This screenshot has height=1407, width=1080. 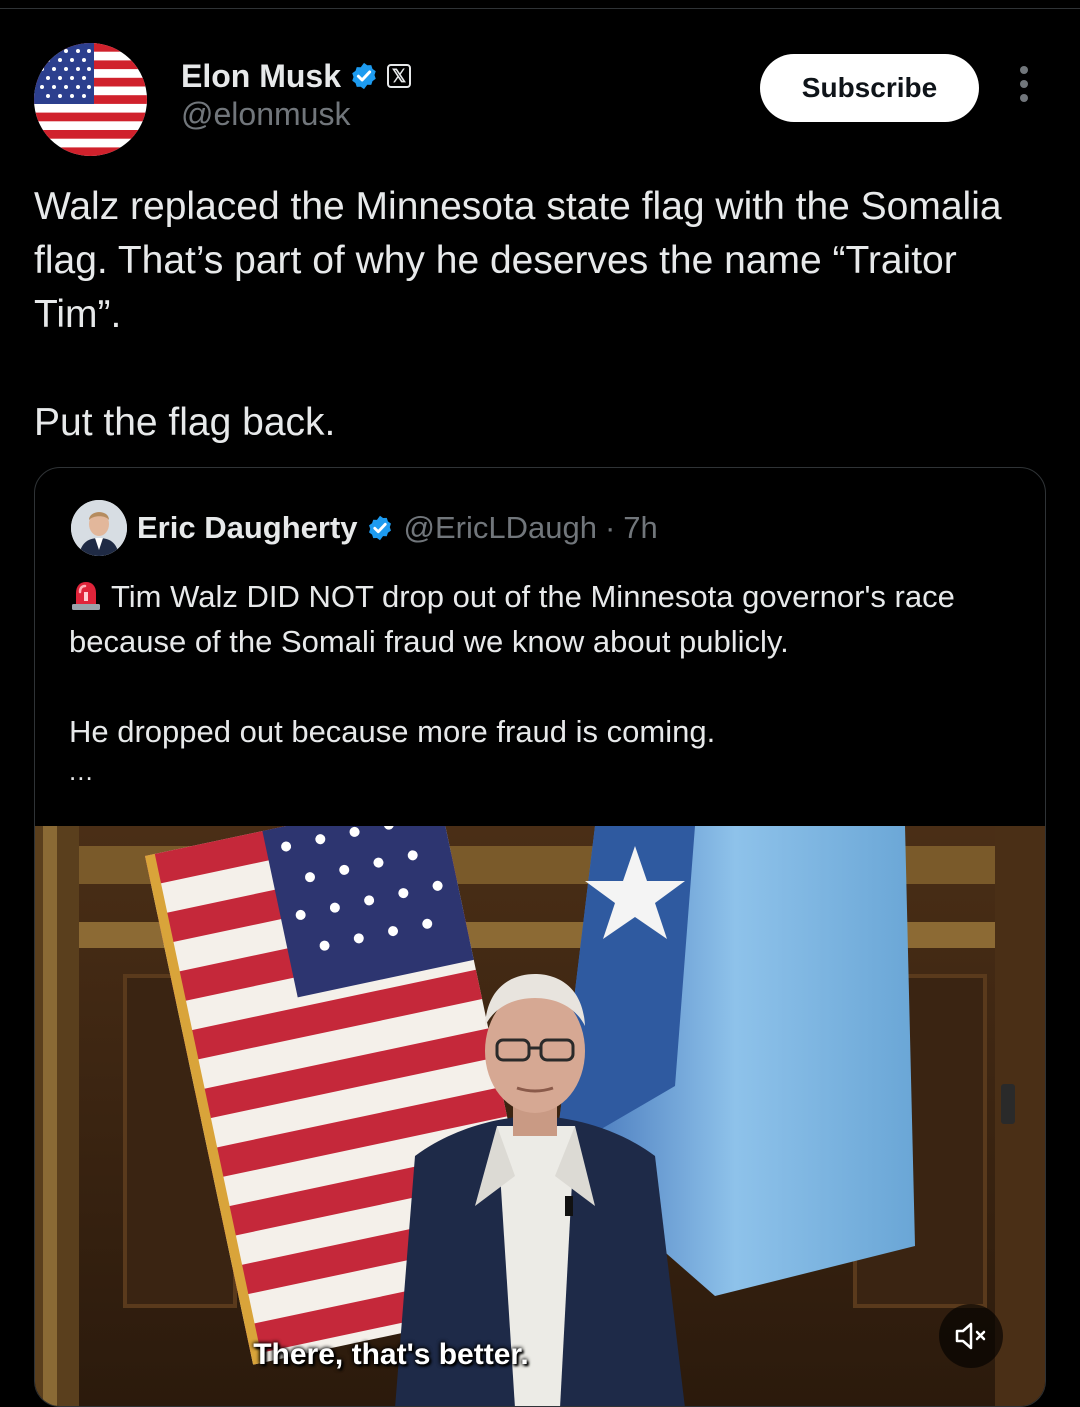 What do you see at coordinates (261, 76) in the screenshot?
I see `author-name: Elon Musk` at bounding box center [261, 76].